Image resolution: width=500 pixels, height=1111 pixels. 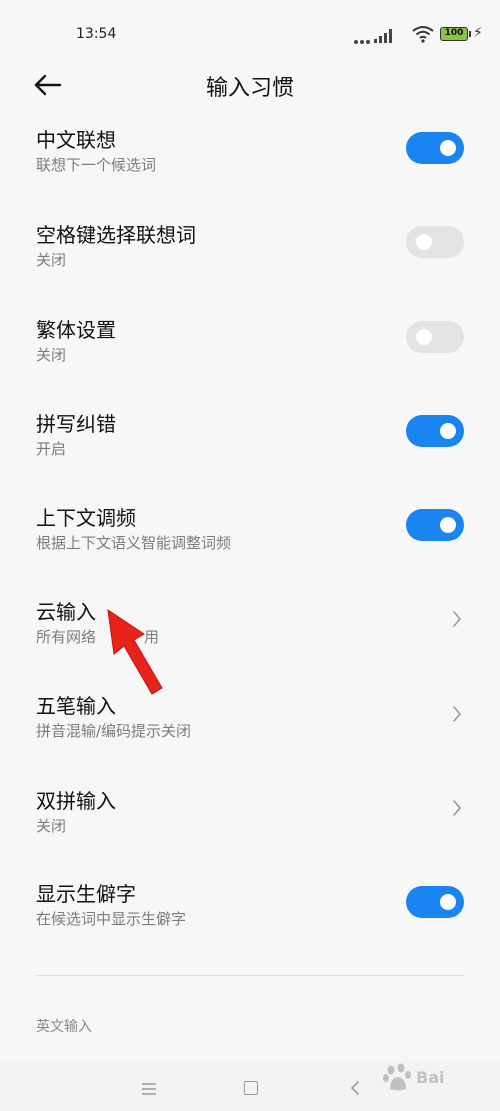 What do you see at coordinates (51, 449) in the screenshot?
I see `setting-subtitle: 开启` at bounding box center [51, 449].